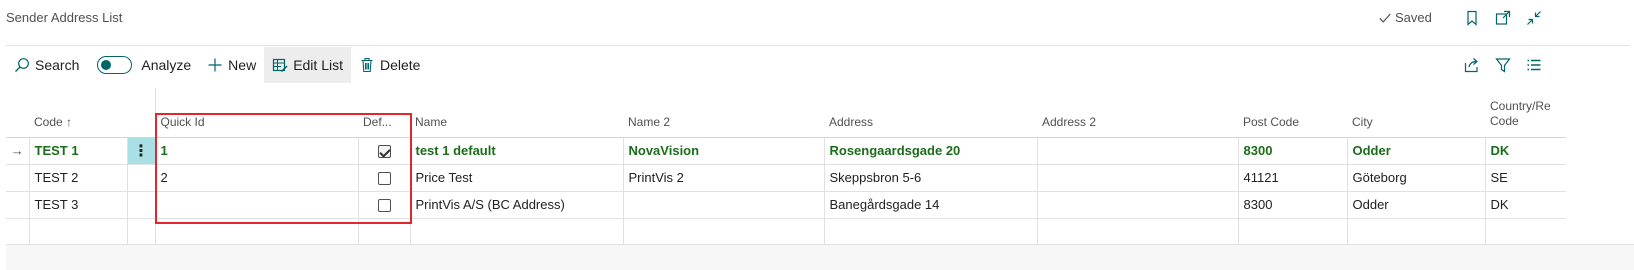 This screenshot has height=270, width=1634. I want to click on analyze-switch, so click(115, 65).